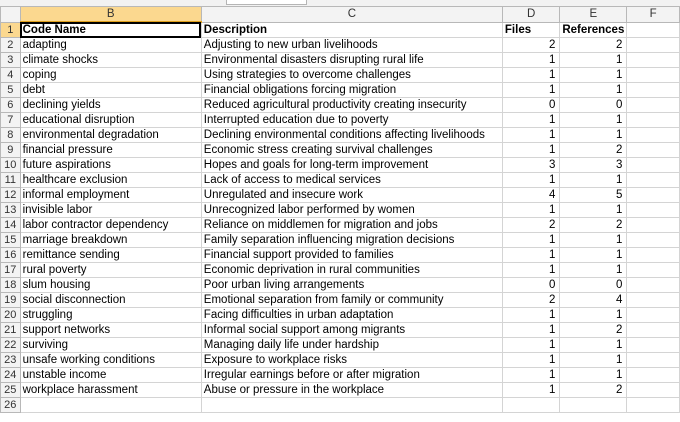 The image size is (680, 422). I want to click on cell-code-name: future aspirations, so click(110, 165).